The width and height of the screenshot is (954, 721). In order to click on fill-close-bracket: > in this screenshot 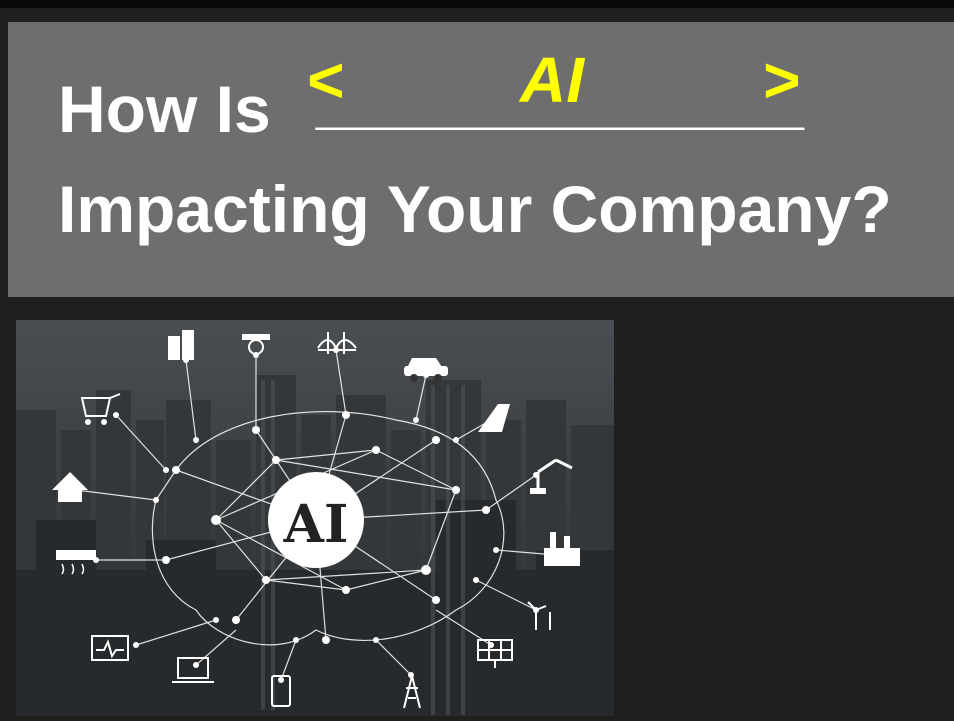, I will do `click(781, 80)`.